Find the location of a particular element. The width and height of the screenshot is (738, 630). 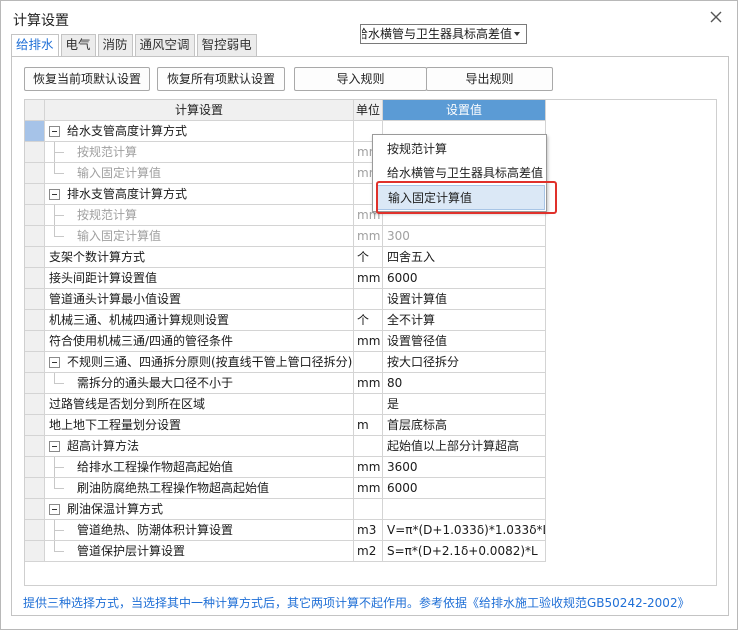

value-cell: 是 is located at coordinates (464, 404).